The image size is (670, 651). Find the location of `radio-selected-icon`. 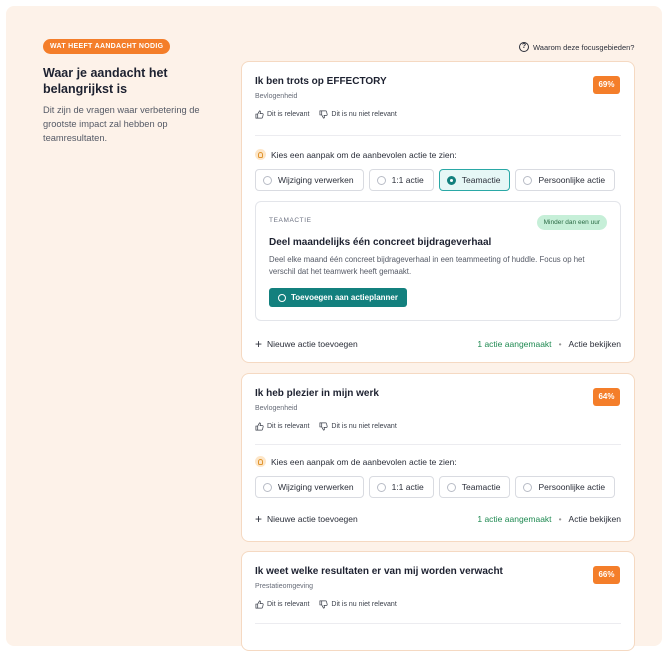

radio-selected-icon is located at coordinates (451, 180).